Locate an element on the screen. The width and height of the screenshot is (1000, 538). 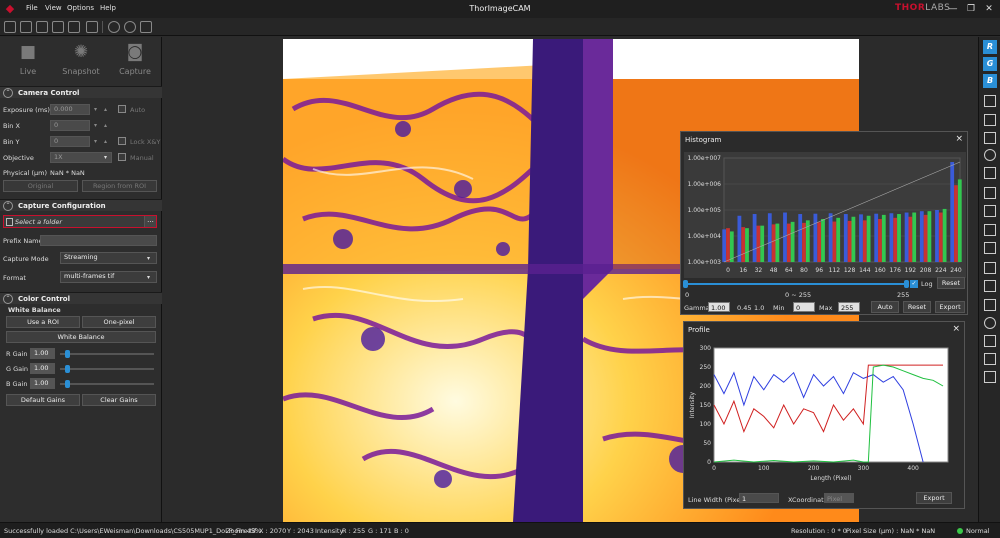
live-button: ■ Live is located at coordinates (28, 62).